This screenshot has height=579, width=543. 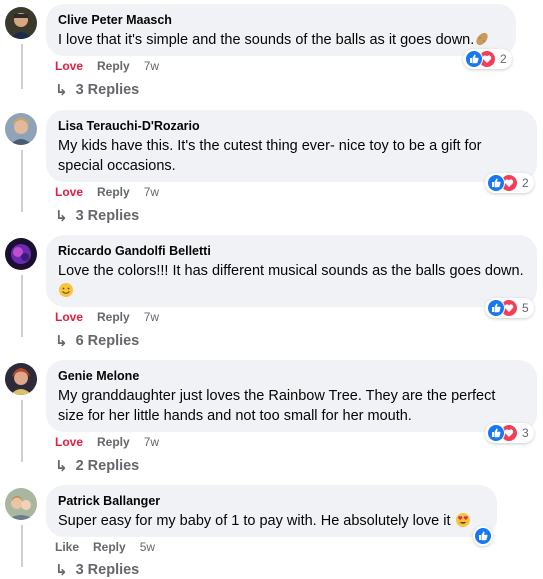 What do you see at coordinates (509, 433) in the screenshot?
I see `reaction-summary: 3` at bounding box center [509, 433].